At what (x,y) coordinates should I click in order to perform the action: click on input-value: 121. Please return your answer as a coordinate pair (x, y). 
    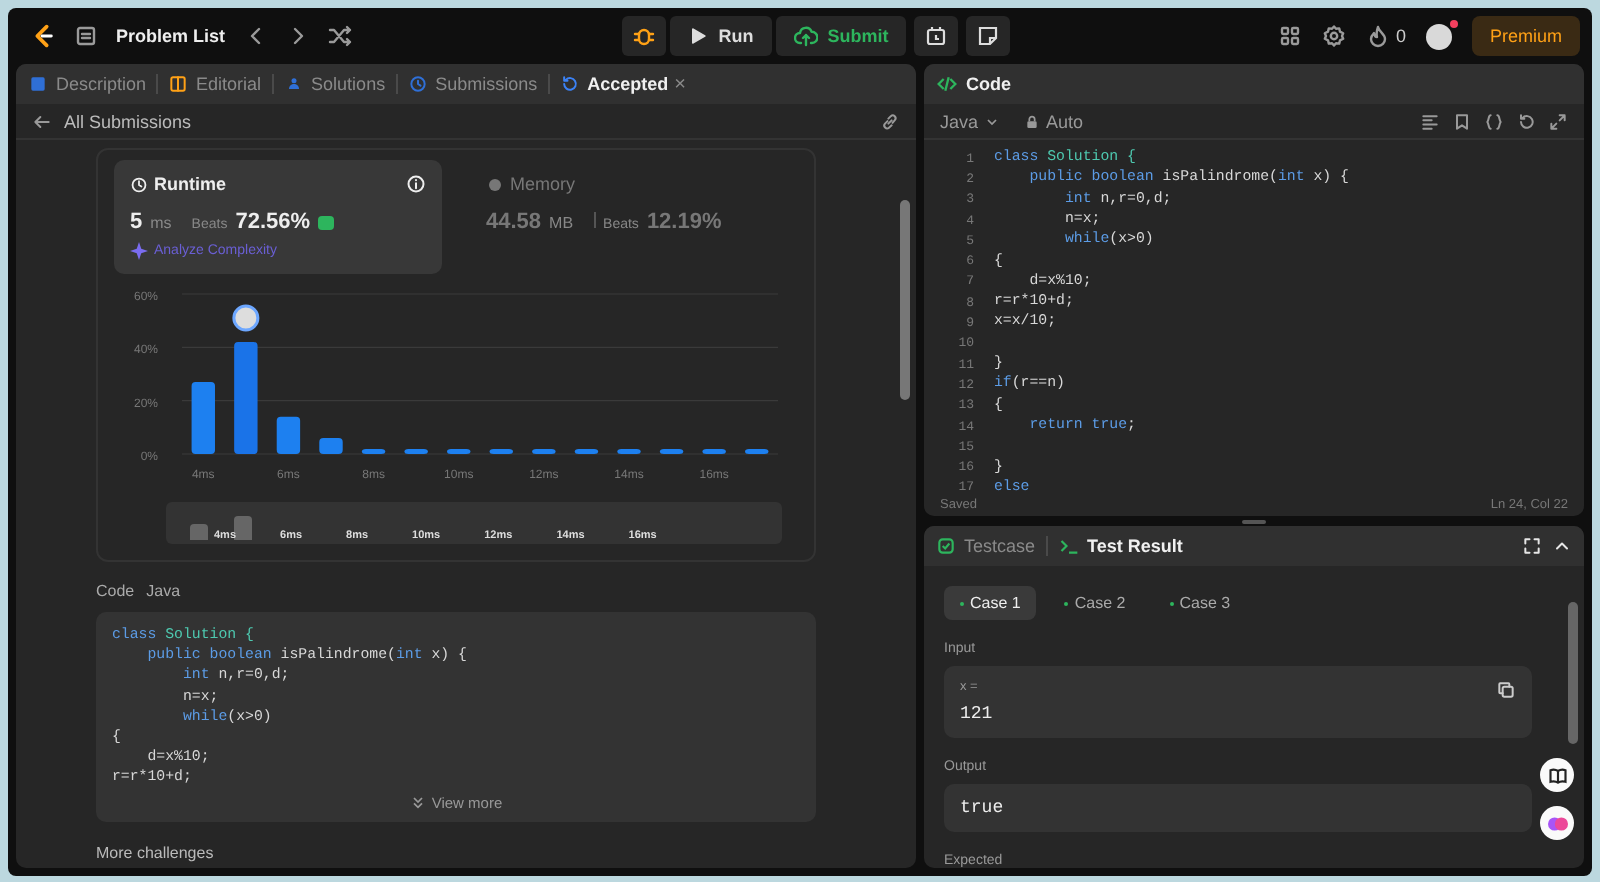
    Looking at the image, I should click on (976, 714).